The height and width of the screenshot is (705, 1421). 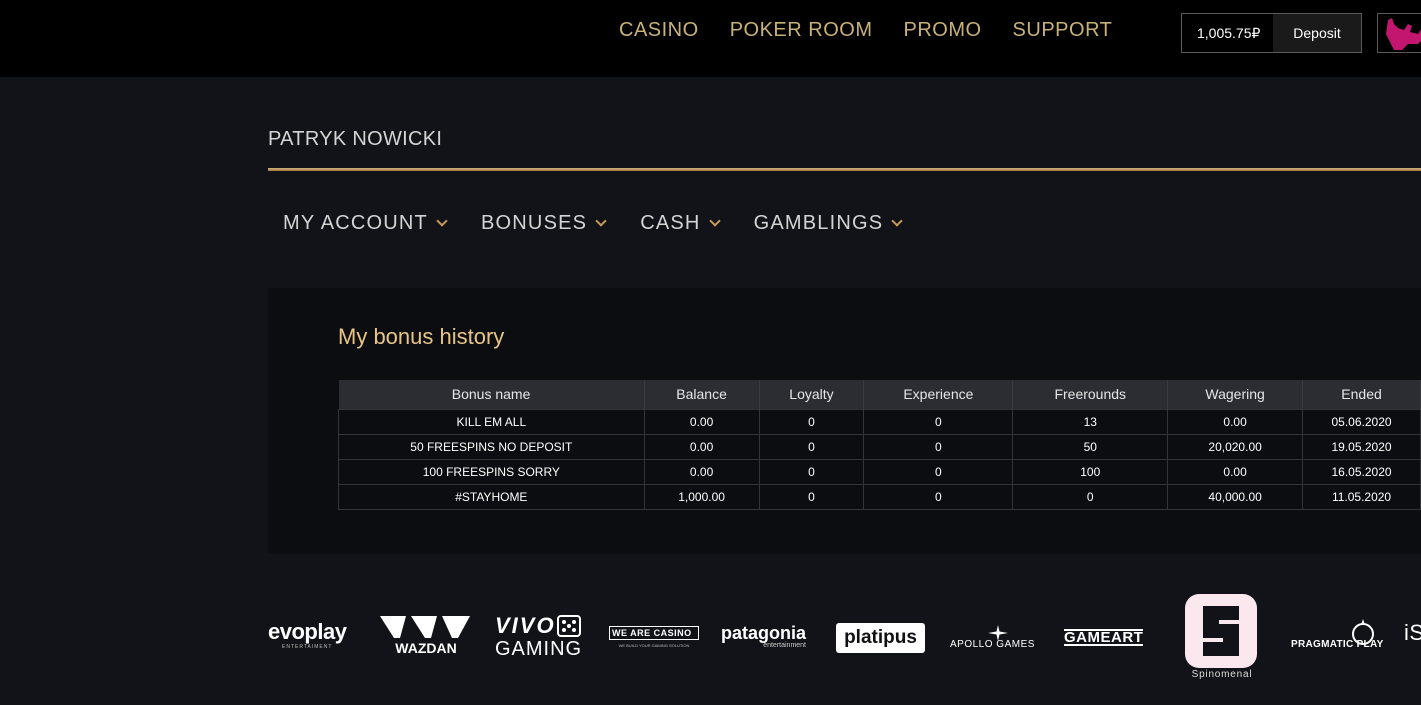 What do you see at coordinates (1222, 674) in the screenshot?
I see `spinomenal-logo-text: Spinomenal` at bounding box center [1222, 674].